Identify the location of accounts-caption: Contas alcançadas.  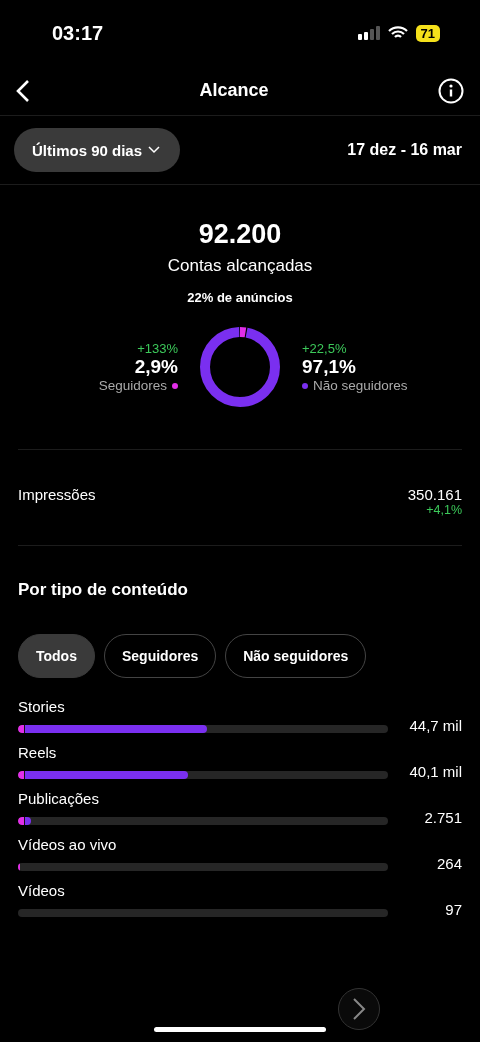
(240, 266).